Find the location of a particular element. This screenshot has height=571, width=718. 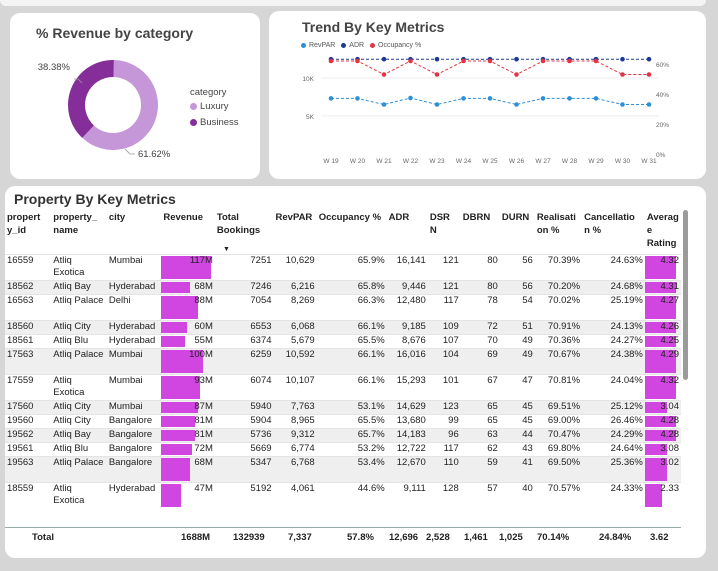

col-header-cancellation: Cancellatio n % is located at coordinates (613, 231).